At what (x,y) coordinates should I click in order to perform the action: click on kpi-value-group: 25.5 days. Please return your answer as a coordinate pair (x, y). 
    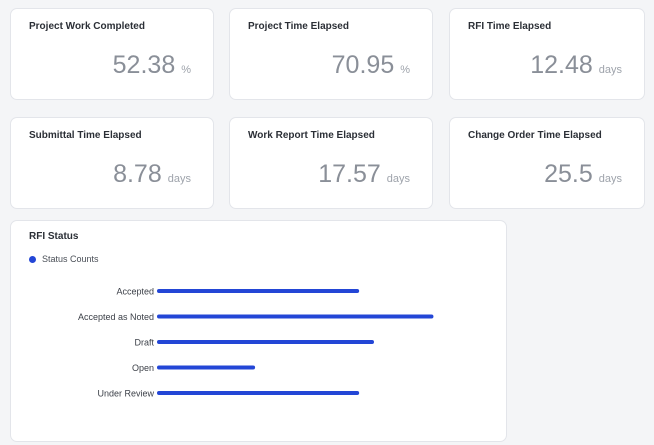
    Looking at the image, I should click on (583, 174).